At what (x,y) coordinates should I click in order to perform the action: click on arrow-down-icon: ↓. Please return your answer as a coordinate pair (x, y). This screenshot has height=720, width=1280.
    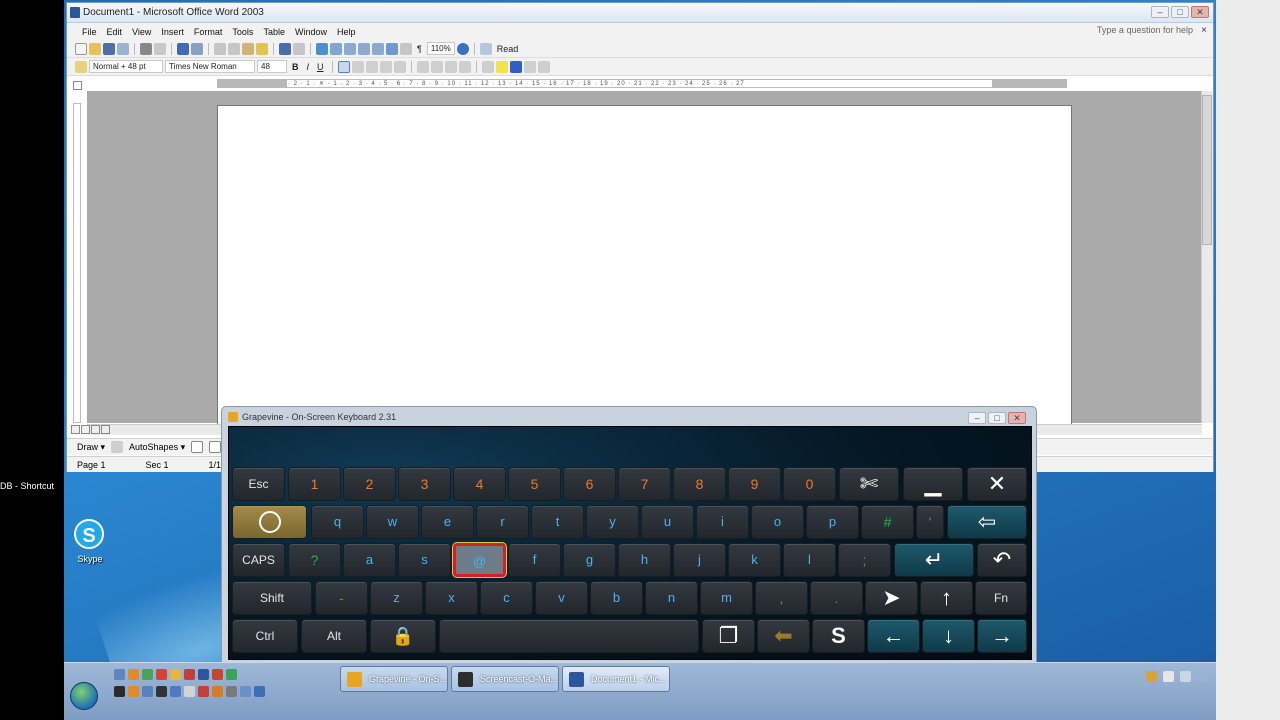
    Looking at the image, I should click on (948, 636).